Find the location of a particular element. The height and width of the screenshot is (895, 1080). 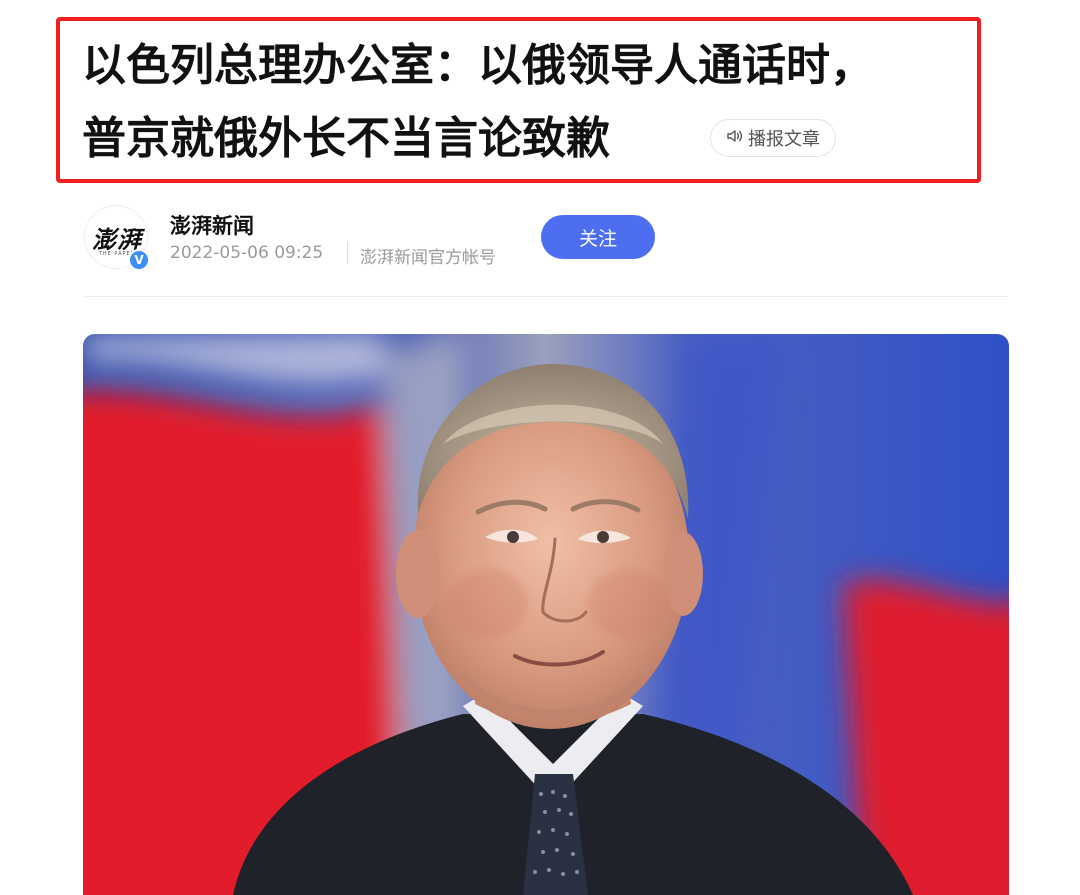

header-divider is located at coordinates (546, 296).